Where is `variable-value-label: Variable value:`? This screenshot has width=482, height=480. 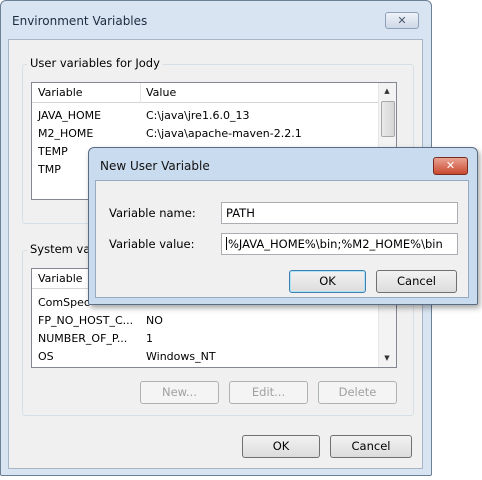
variable-value-label: Variable value: is located at coordinates (152, 244).